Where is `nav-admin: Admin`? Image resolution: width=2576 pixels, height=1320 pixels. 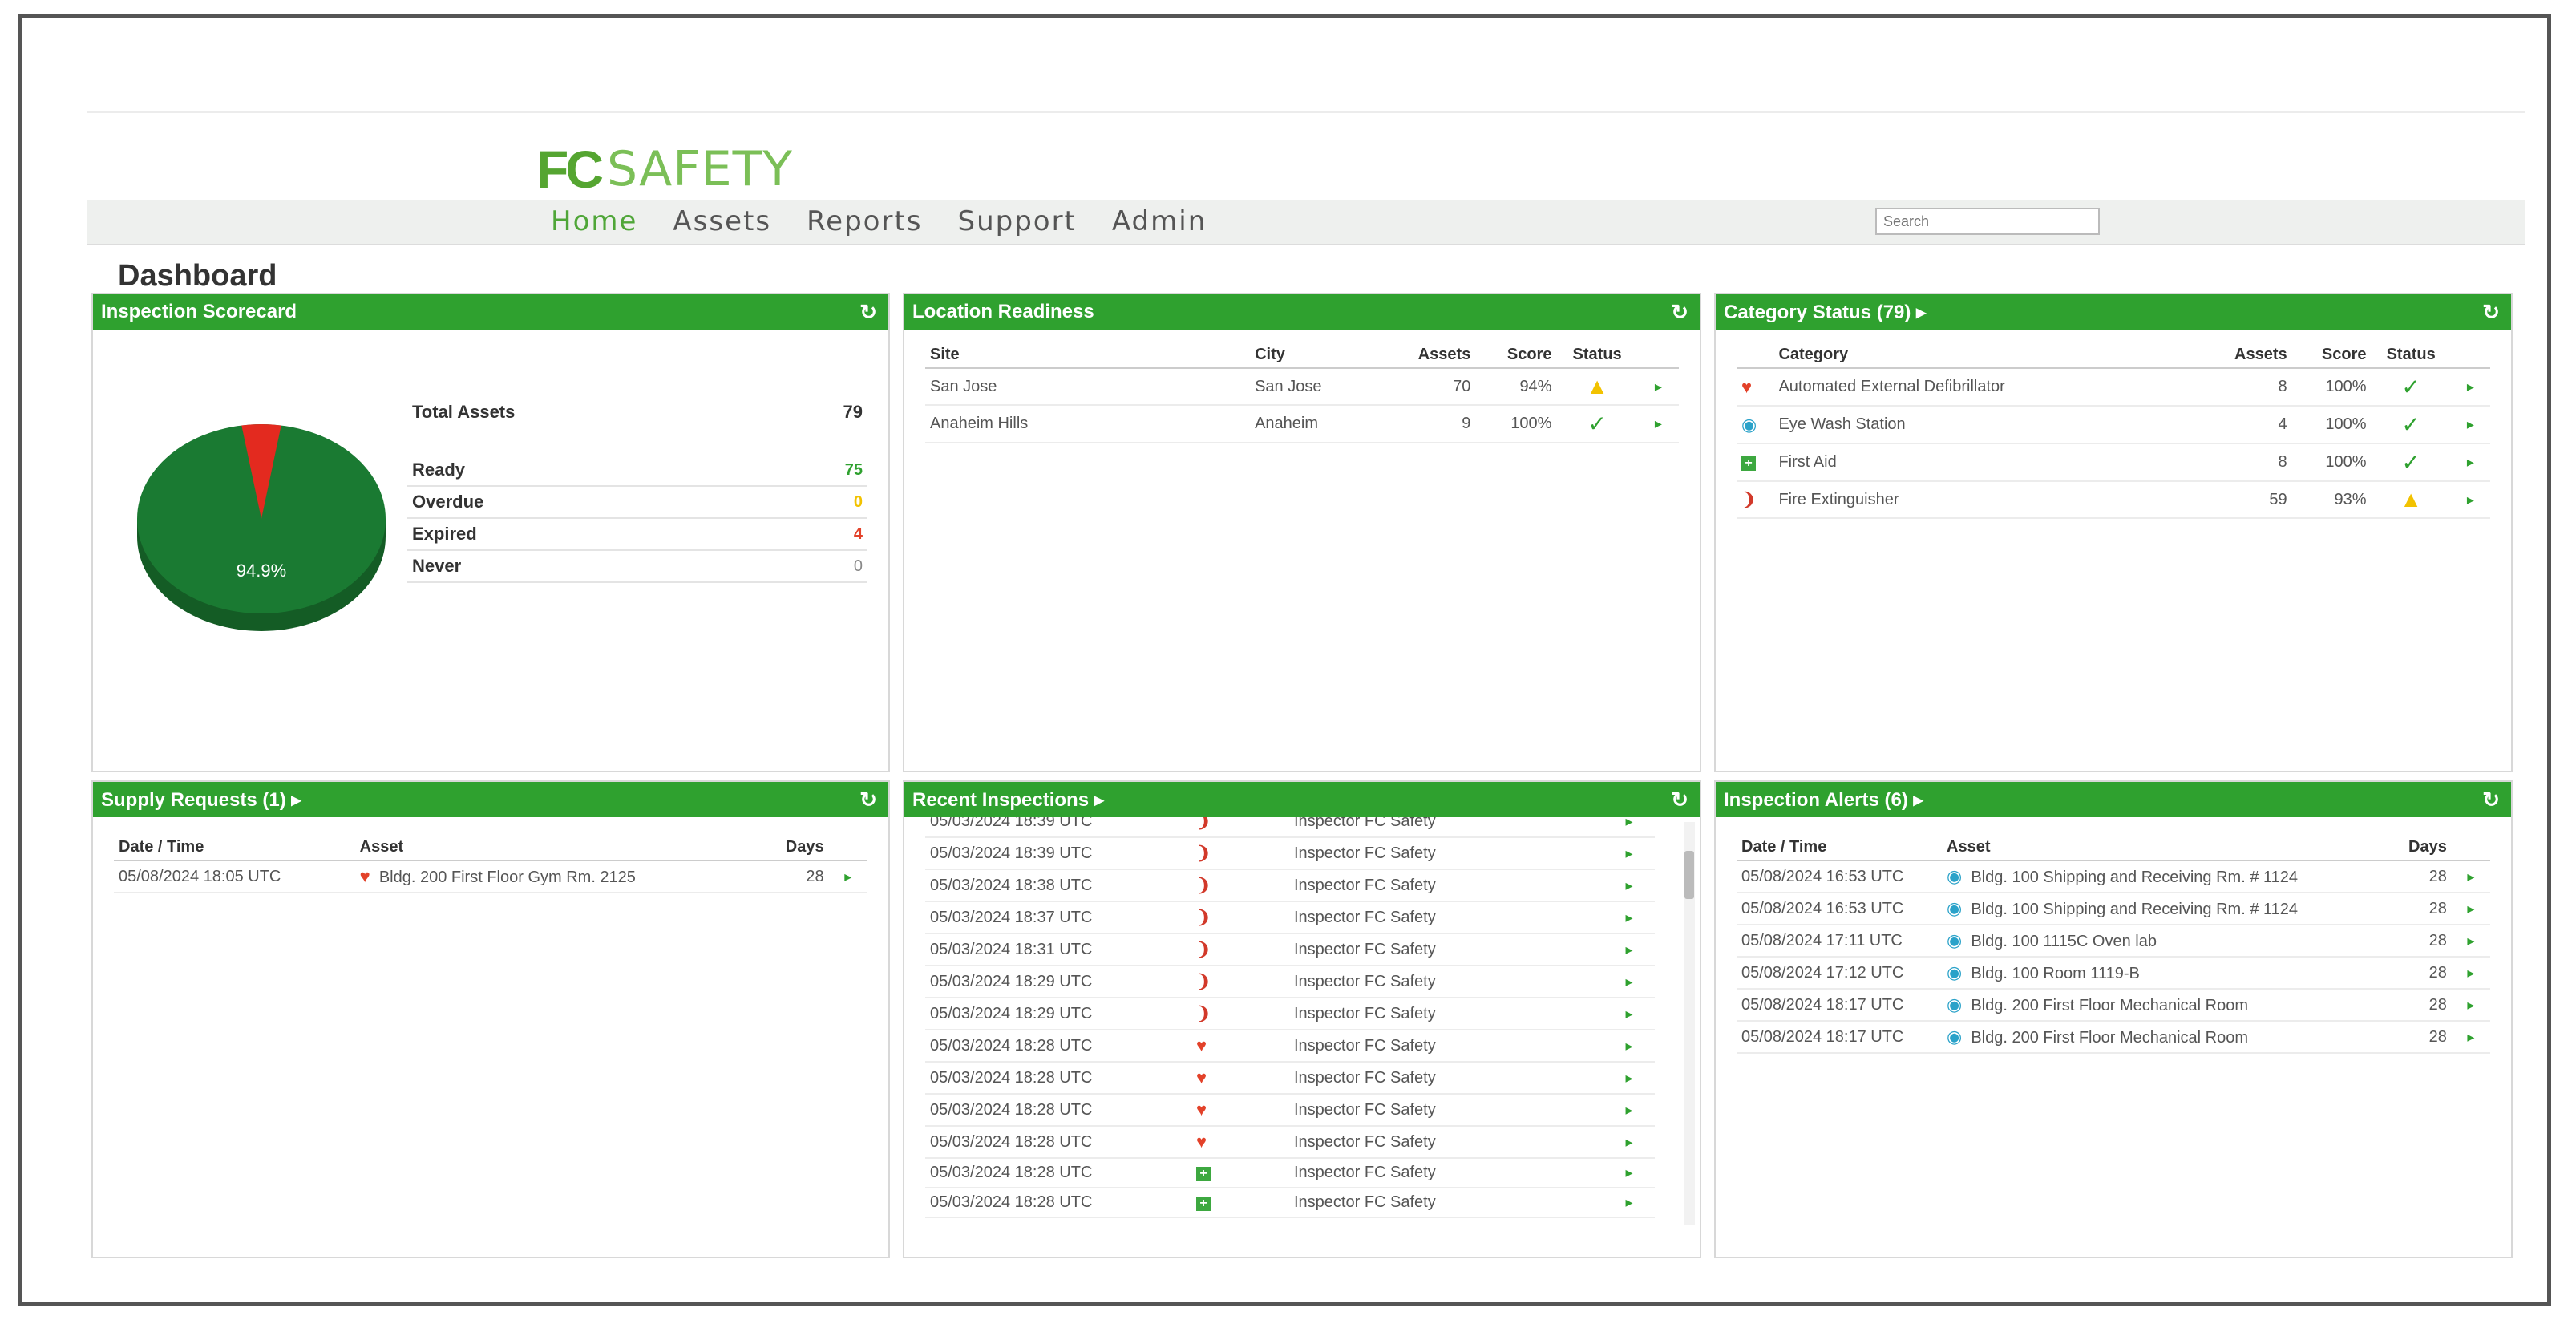
nav-admin: Admin is located at coordinates (1159, 221).